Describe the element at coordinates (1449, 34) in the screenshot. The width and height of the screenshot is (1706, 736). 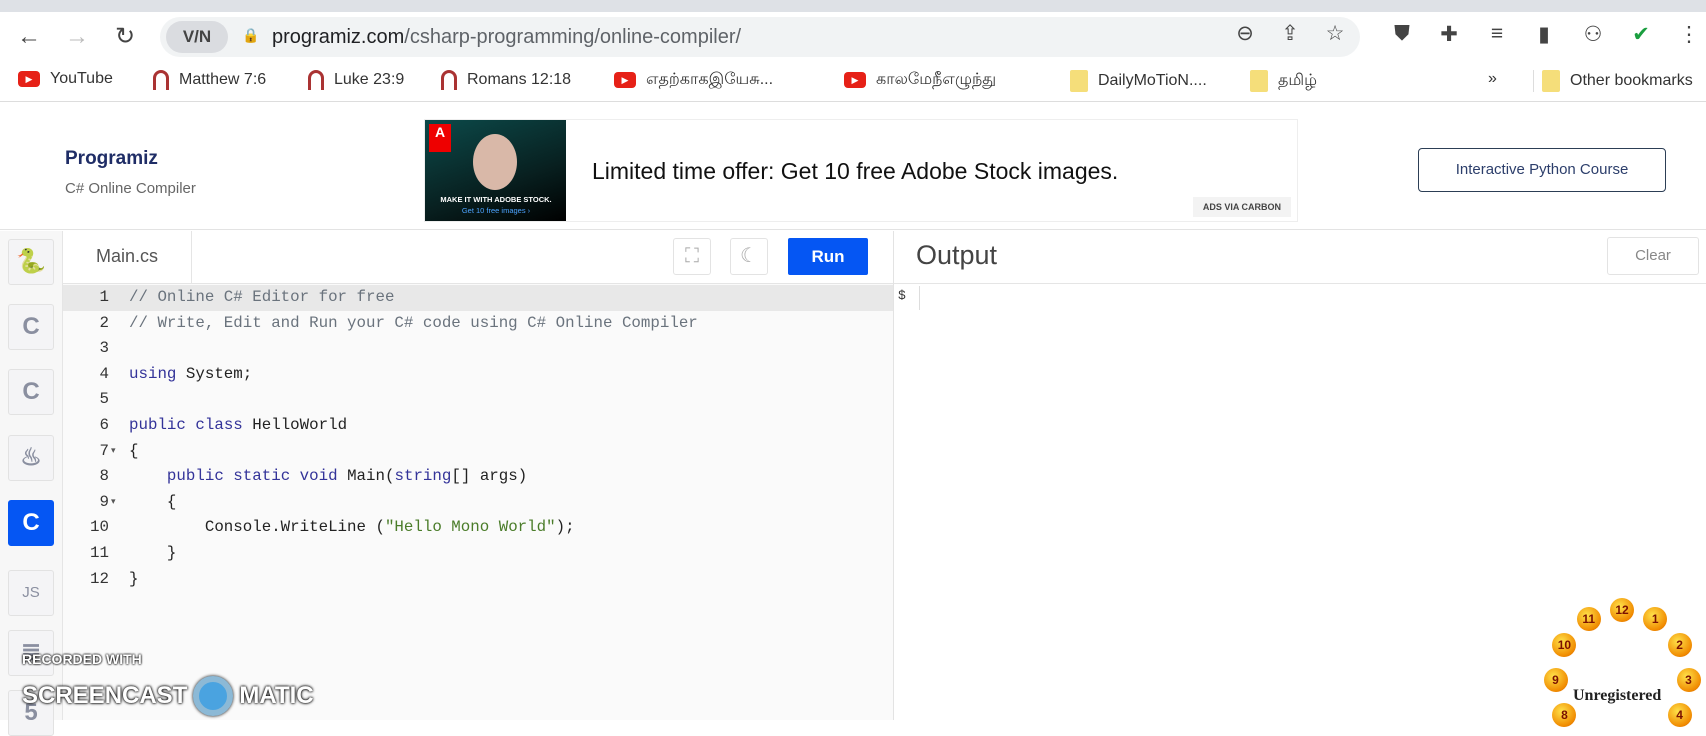
I see `extensions-icon: ✚` at that location.